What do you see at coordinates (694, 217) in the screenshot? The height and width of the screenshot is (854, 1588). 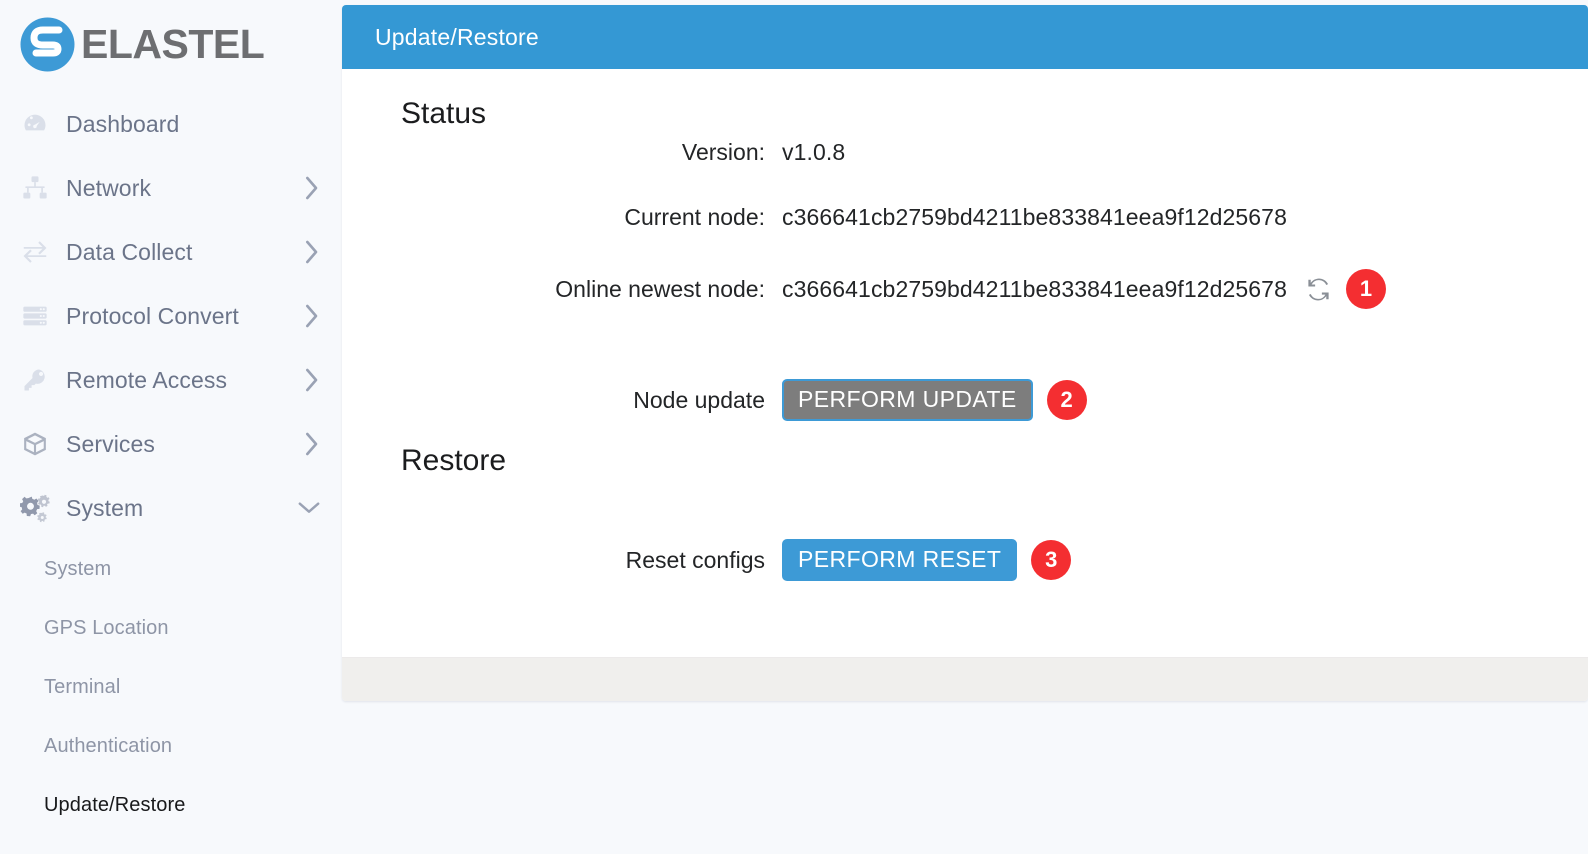 I see `current-node-label: Current node:` at bounding box center [694, 217].